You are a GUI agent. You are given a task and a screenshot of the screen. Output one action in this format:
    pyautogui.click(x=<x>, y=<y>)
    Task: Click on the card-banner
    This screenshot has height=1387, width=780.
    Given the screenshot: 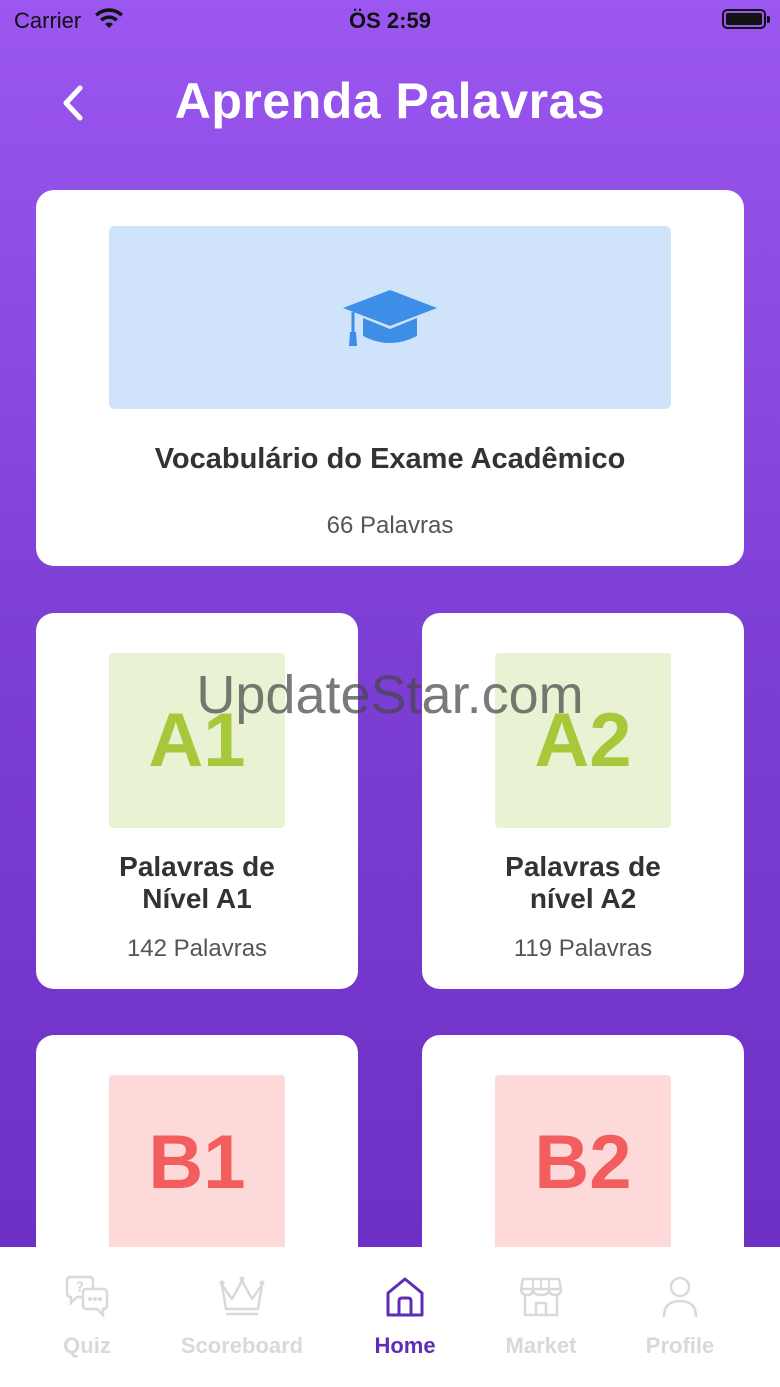 What is the action you would take?
    pyautogui.click(x=390, y=317)
    